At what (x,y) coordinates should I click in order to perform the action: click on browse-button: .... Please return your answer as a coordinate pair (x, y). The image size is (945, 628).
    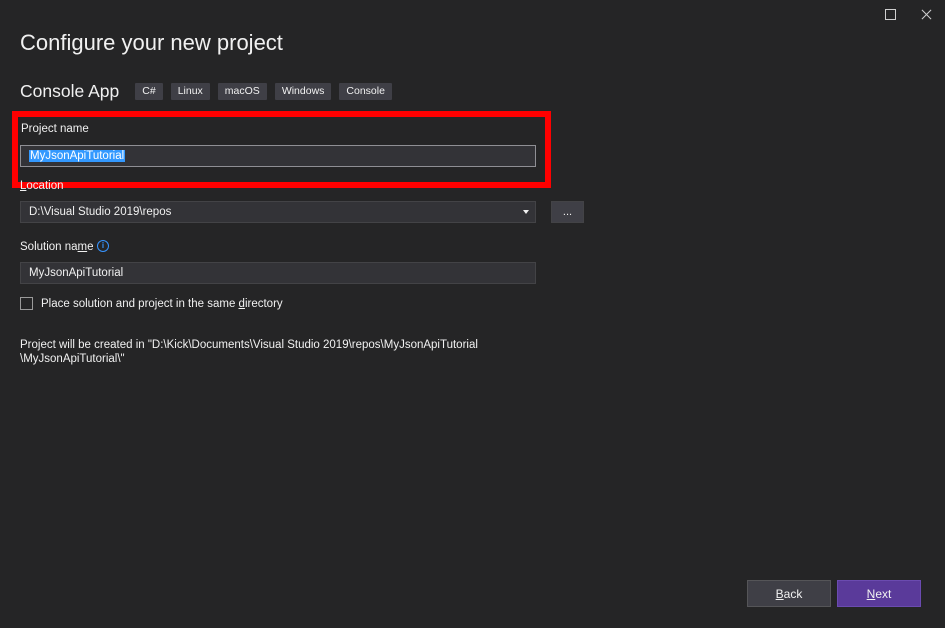
    Looking at the image, I should click on (567, 212).